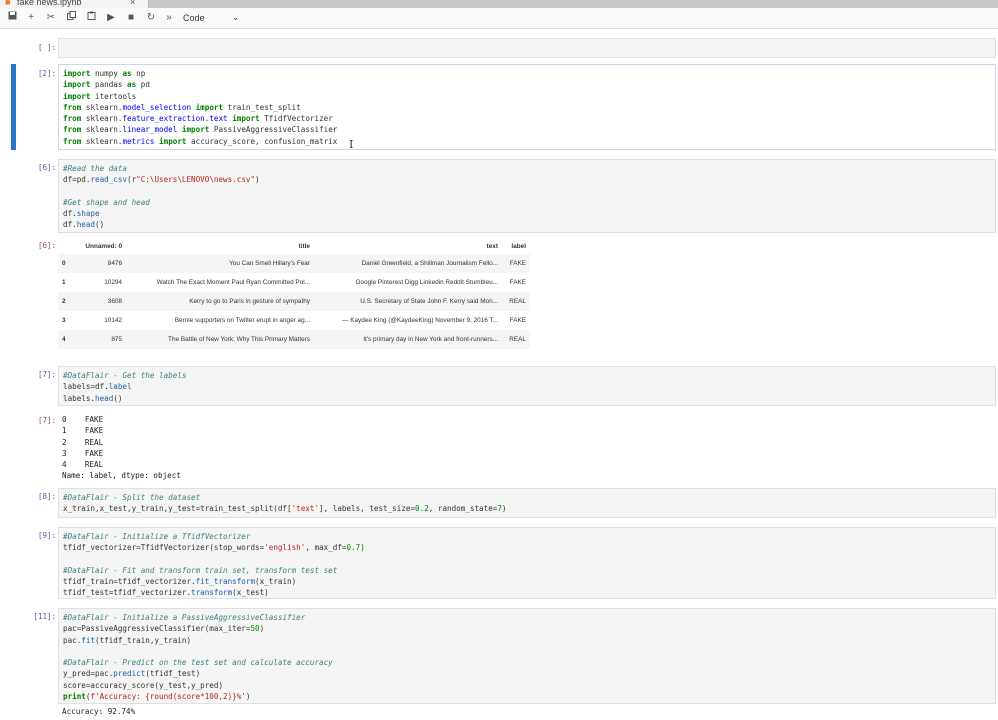  What do you see at coordinates (527, 712) in the screenshot?
I see `accuracy-output: Accuracy: 92.74%` at bounding box center [527, 712].